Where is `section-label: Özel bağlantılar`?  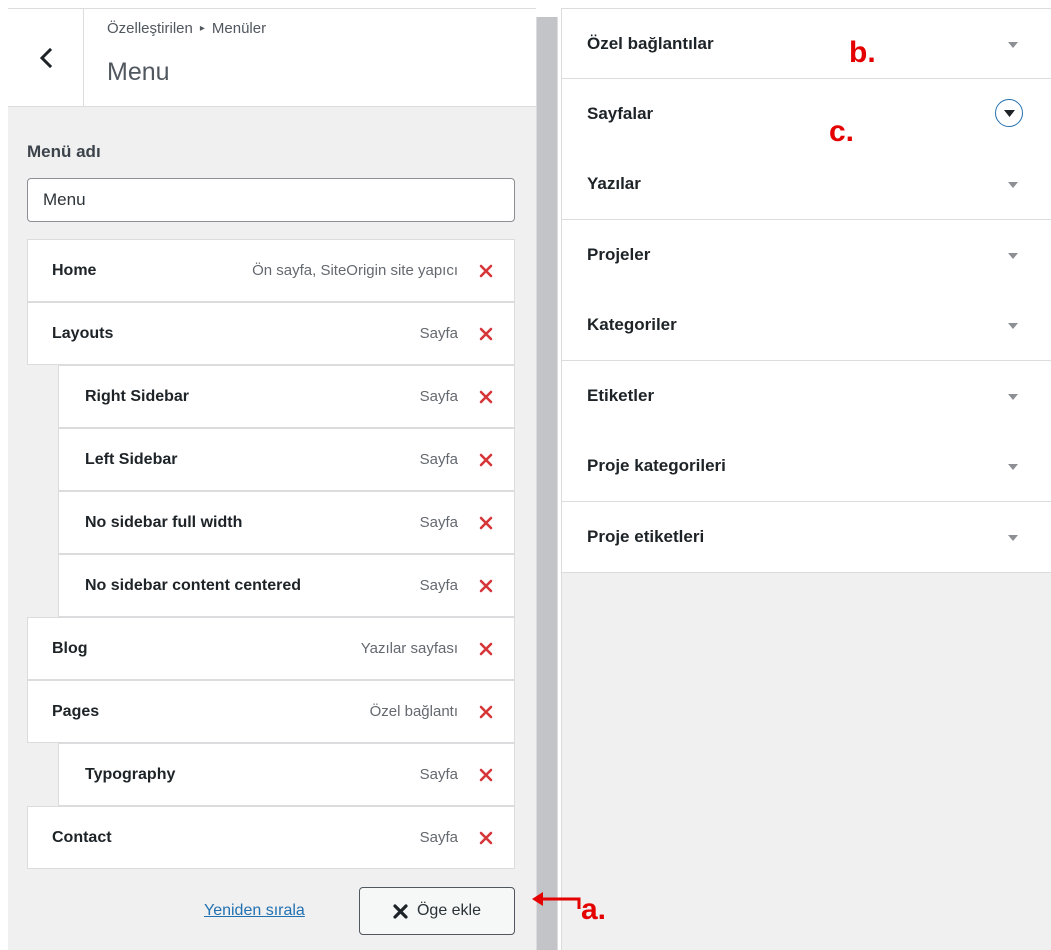 section-label: Özel bağlantılar is located at coordinates (650, 43).